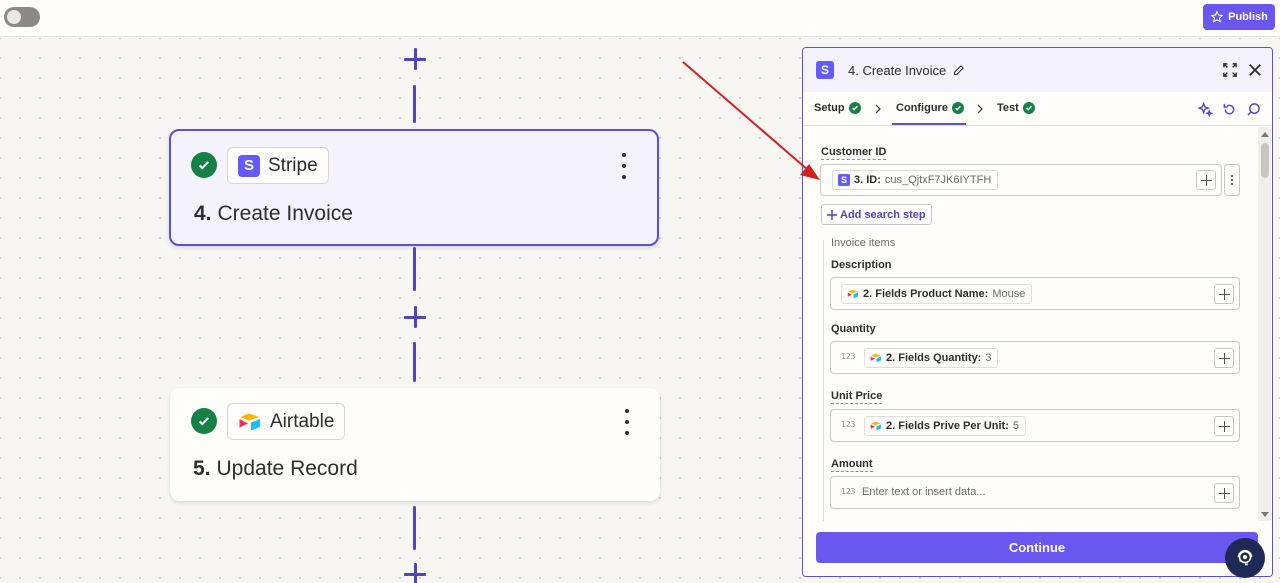 The image size is (1280, 583). I want to click on token-value: cus_QjtxF7JK6IYTFH, so click(938, 180).